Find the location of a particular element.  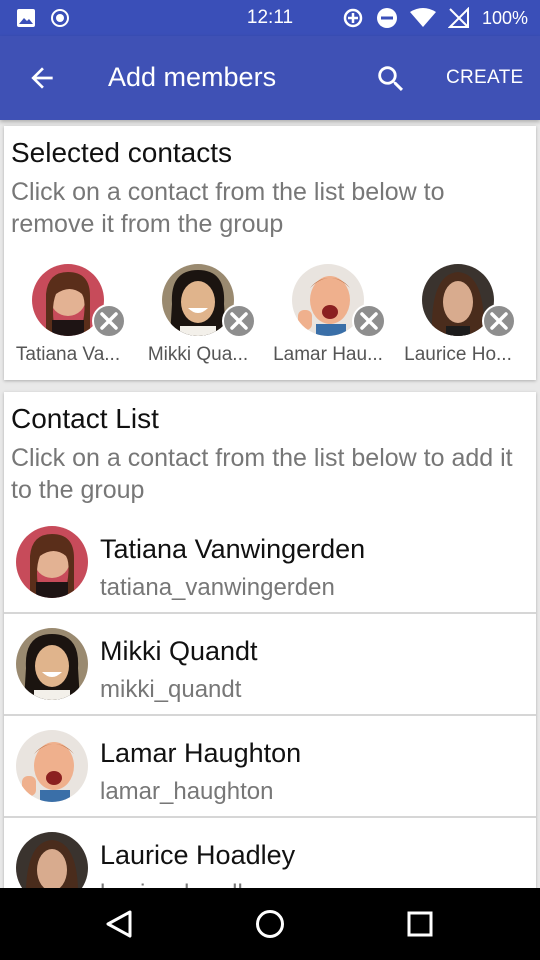

navigation-bar is located at coordinates (270, 924).